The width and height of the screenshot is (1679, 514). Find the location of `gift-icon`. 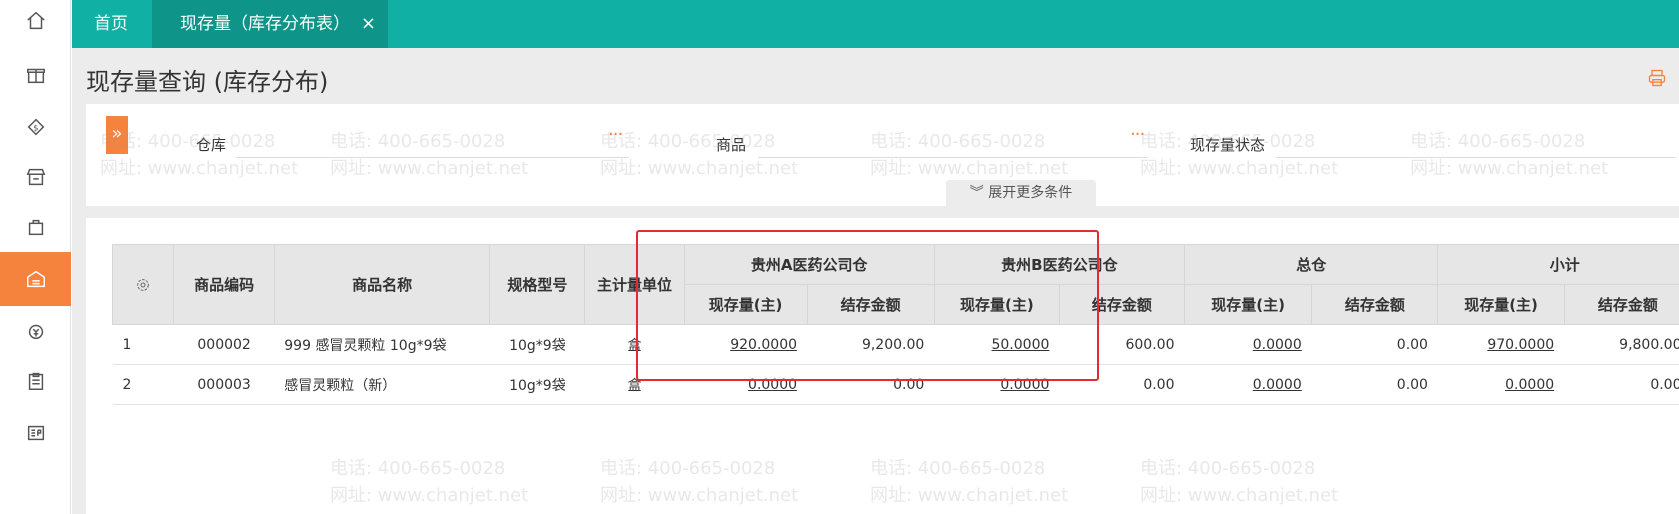

gift-icon is located at coordinates (35, 75).